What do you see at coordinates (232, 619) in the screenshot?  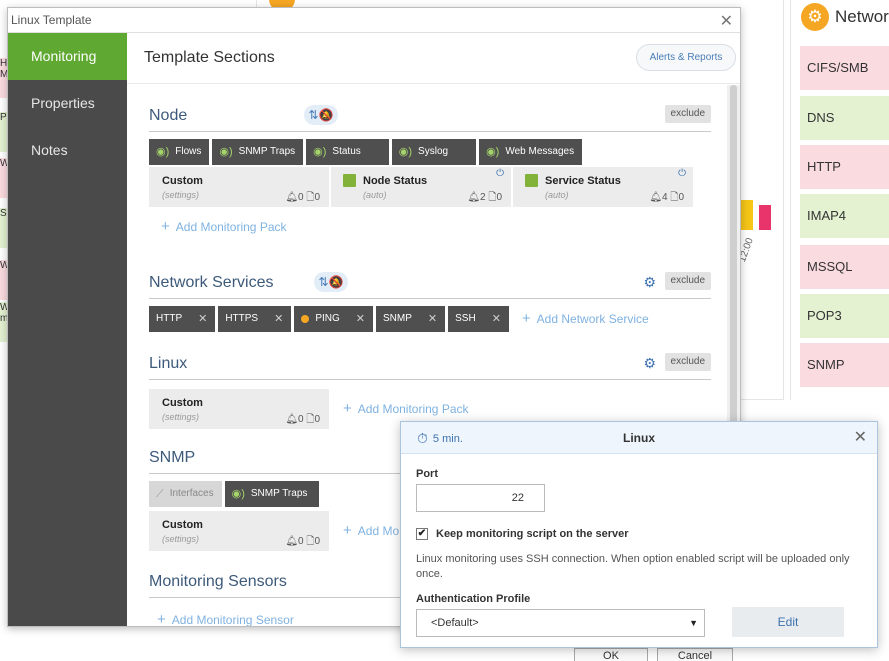 I see `add-link-label: Add Monitoring Sensor` at bounding box center [232, 619].